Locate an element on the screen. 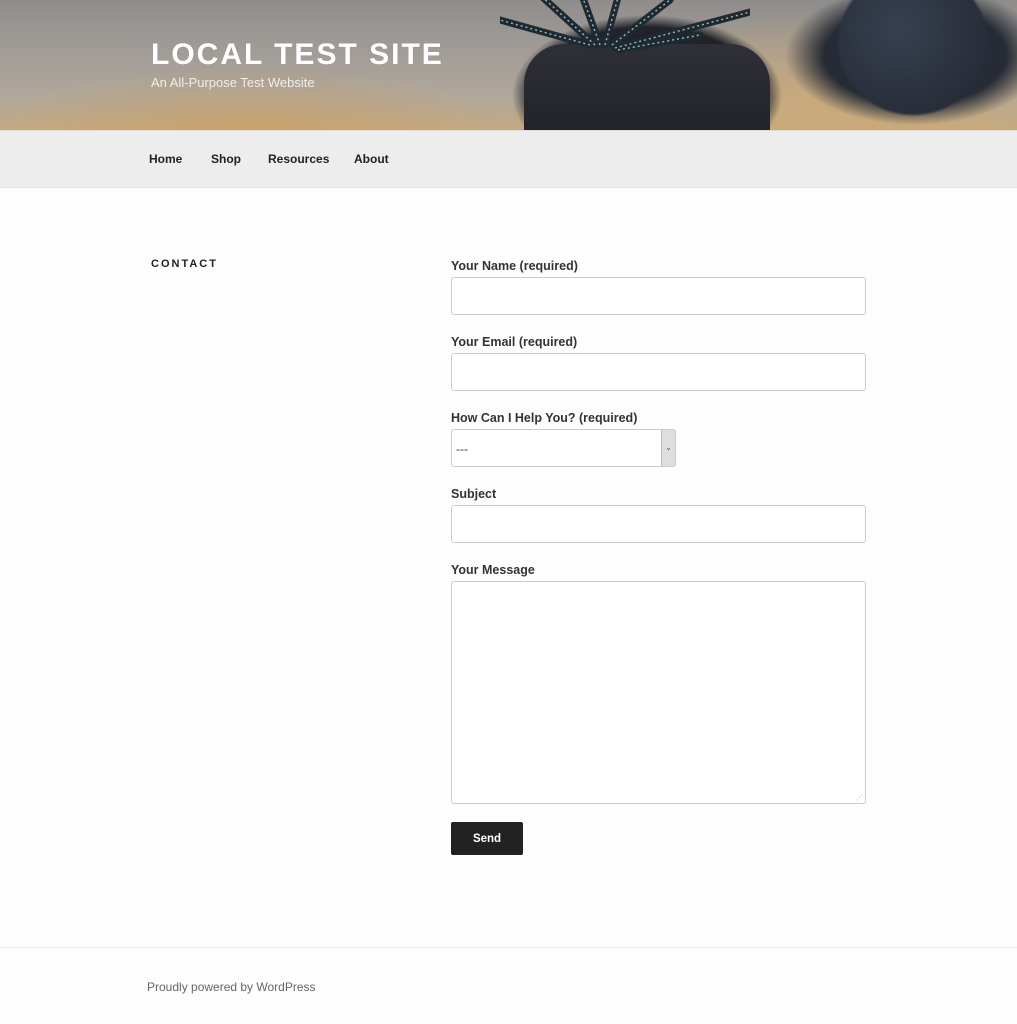  subject-label: Subject is located at coordinates (474, 494).